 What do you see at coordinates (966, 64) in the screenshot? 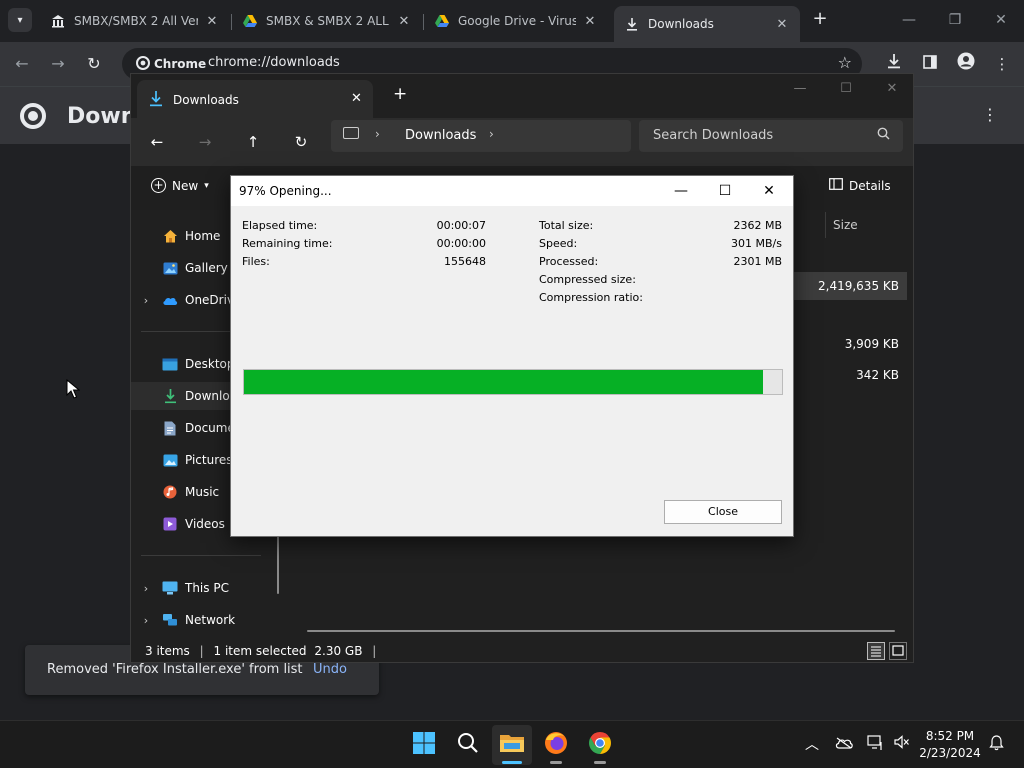
I see `profile-avatar-icon` at bounding box center [966, 64].